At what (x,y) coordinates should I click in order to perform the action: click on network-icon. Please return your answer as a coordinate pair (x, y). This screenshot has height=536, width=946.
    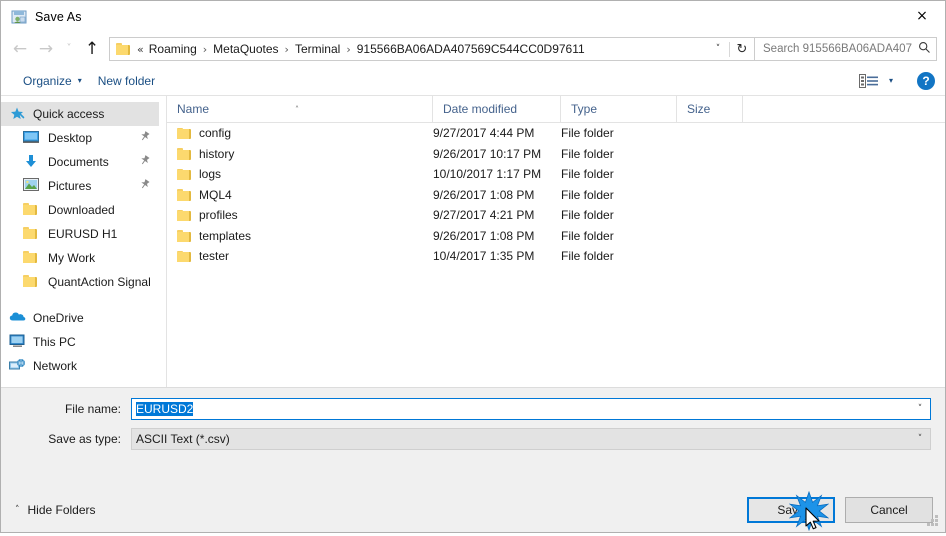
    Looking at the image, I should click on (18, 366).